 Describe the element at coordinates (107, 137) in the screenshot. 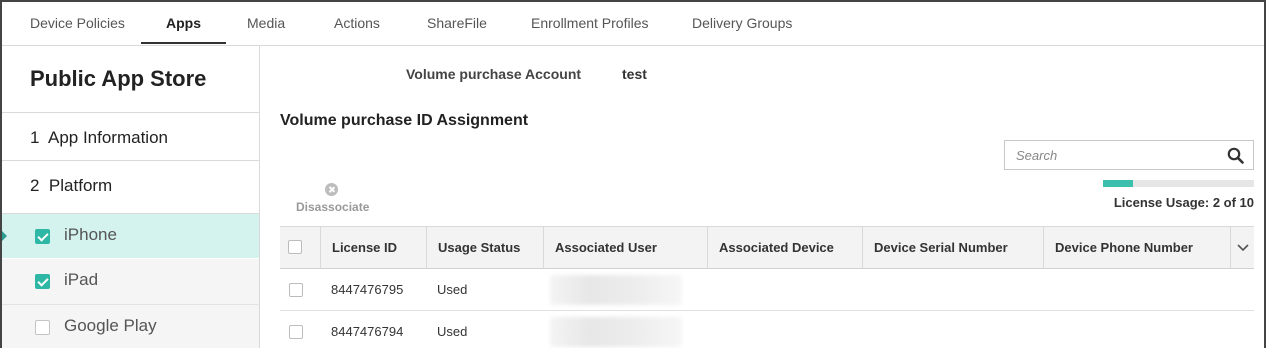

I see `step-label: App Information` at that location.